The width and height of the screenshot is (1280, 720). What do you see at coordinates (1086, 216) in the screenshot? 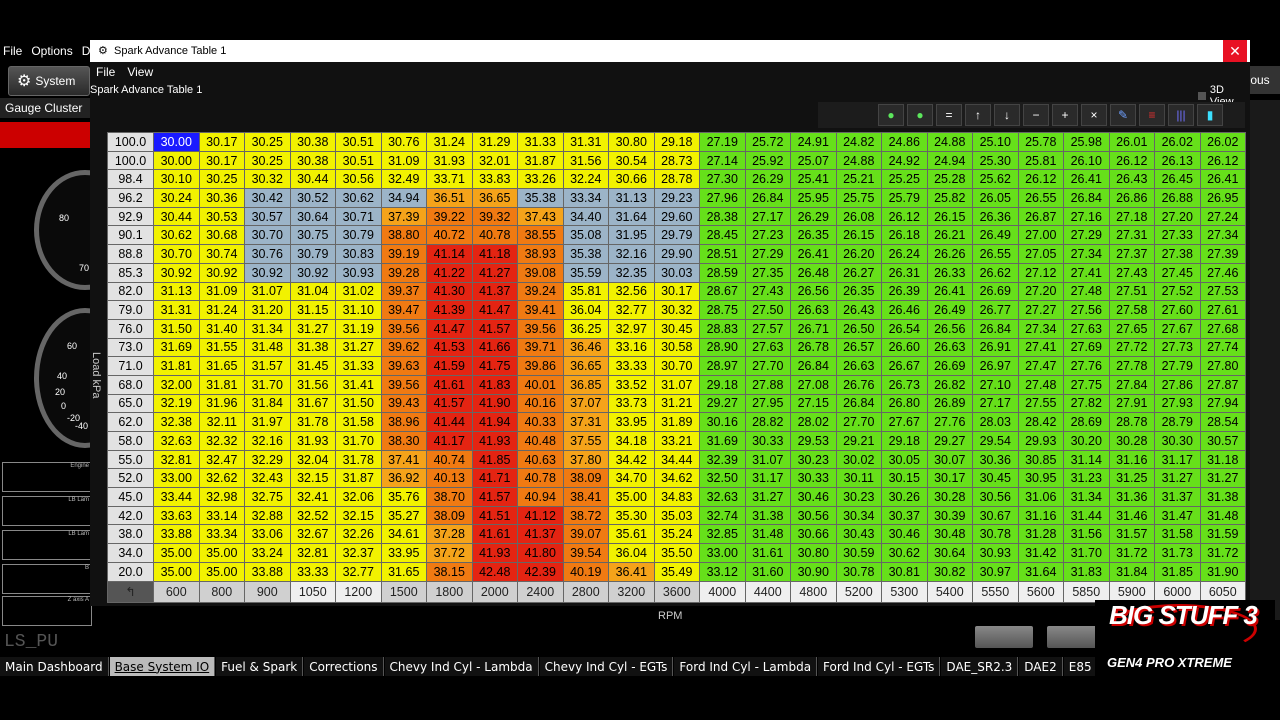
I see `table-cell: 27.16` at bounding box center [1086, 216].